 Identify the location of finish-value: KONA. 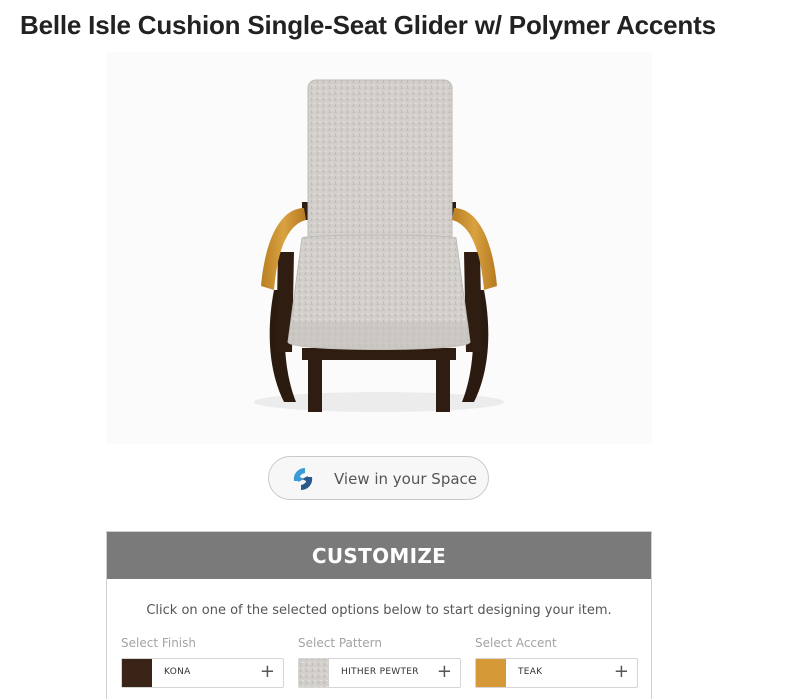
(177, 672).